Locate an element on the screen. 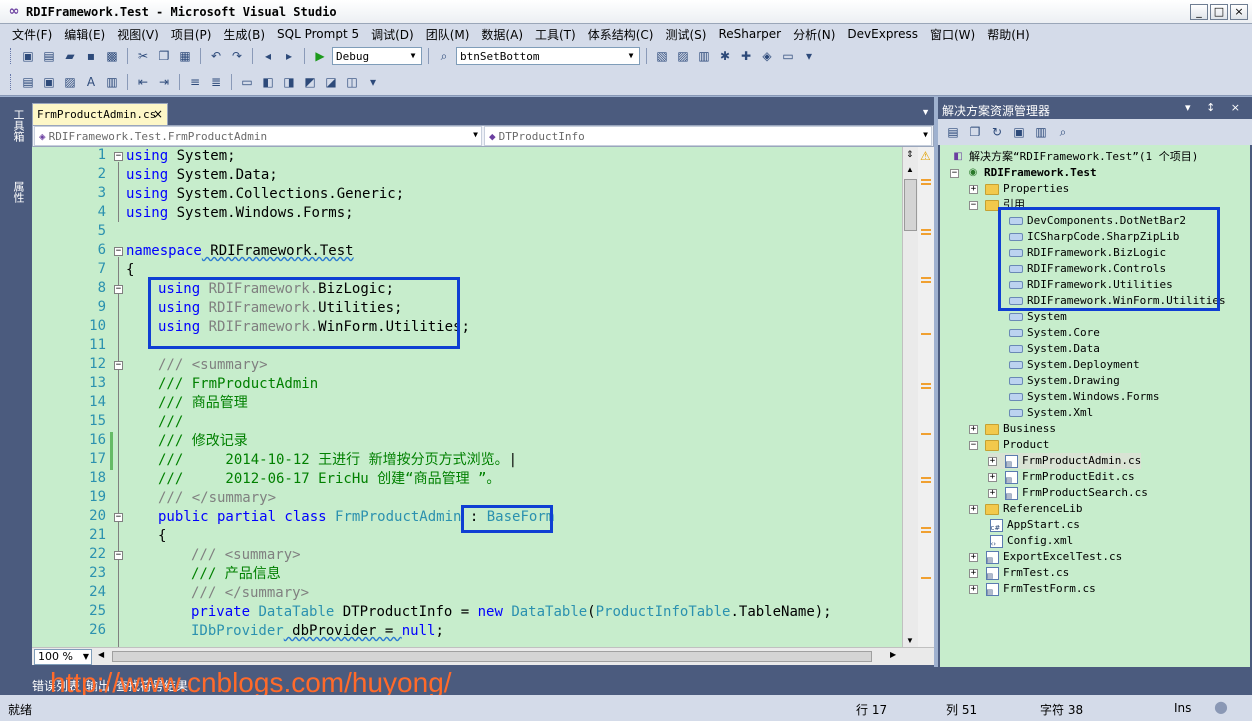 The image size is (1252, 721). open-file-icon: ▰ is located at coordinates (70, 56).